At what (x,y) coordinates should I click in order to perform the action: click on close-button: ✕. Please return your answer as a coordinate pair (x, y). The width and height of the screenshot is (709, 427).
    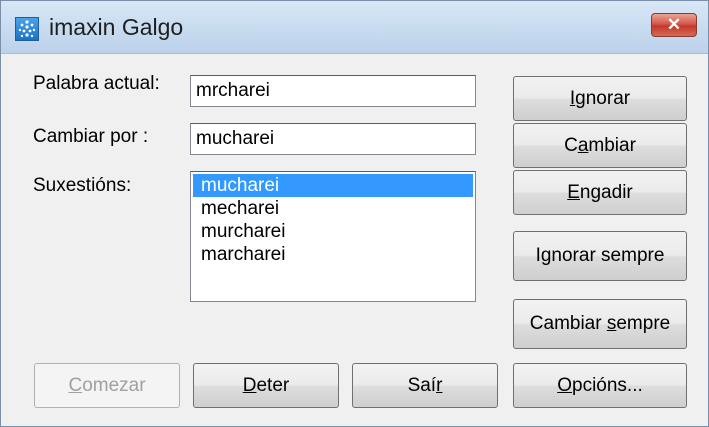
    Looking at the image, I should click on (674, 25).